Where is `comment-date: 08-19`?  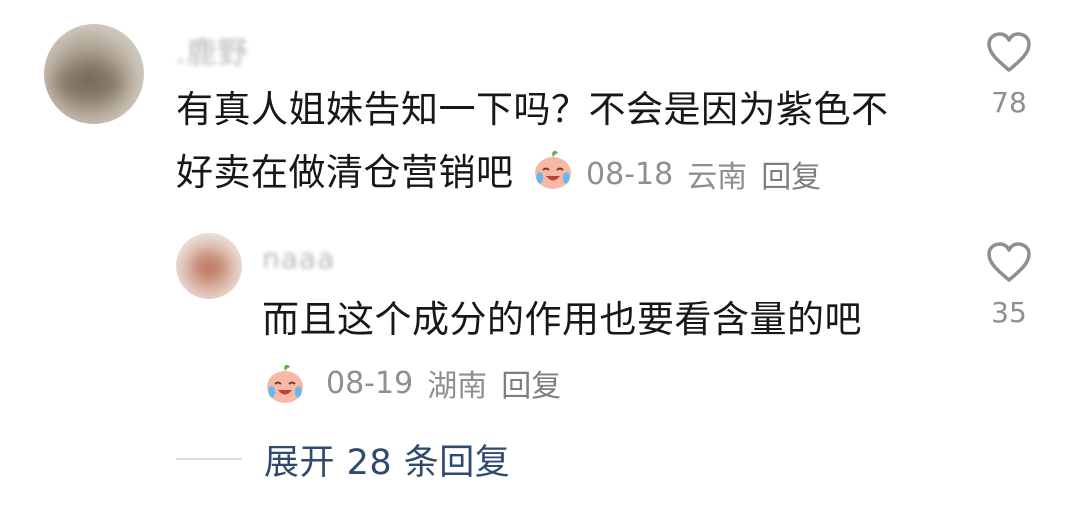 comment-date: 08-19 is located at coordinates (370, 383).